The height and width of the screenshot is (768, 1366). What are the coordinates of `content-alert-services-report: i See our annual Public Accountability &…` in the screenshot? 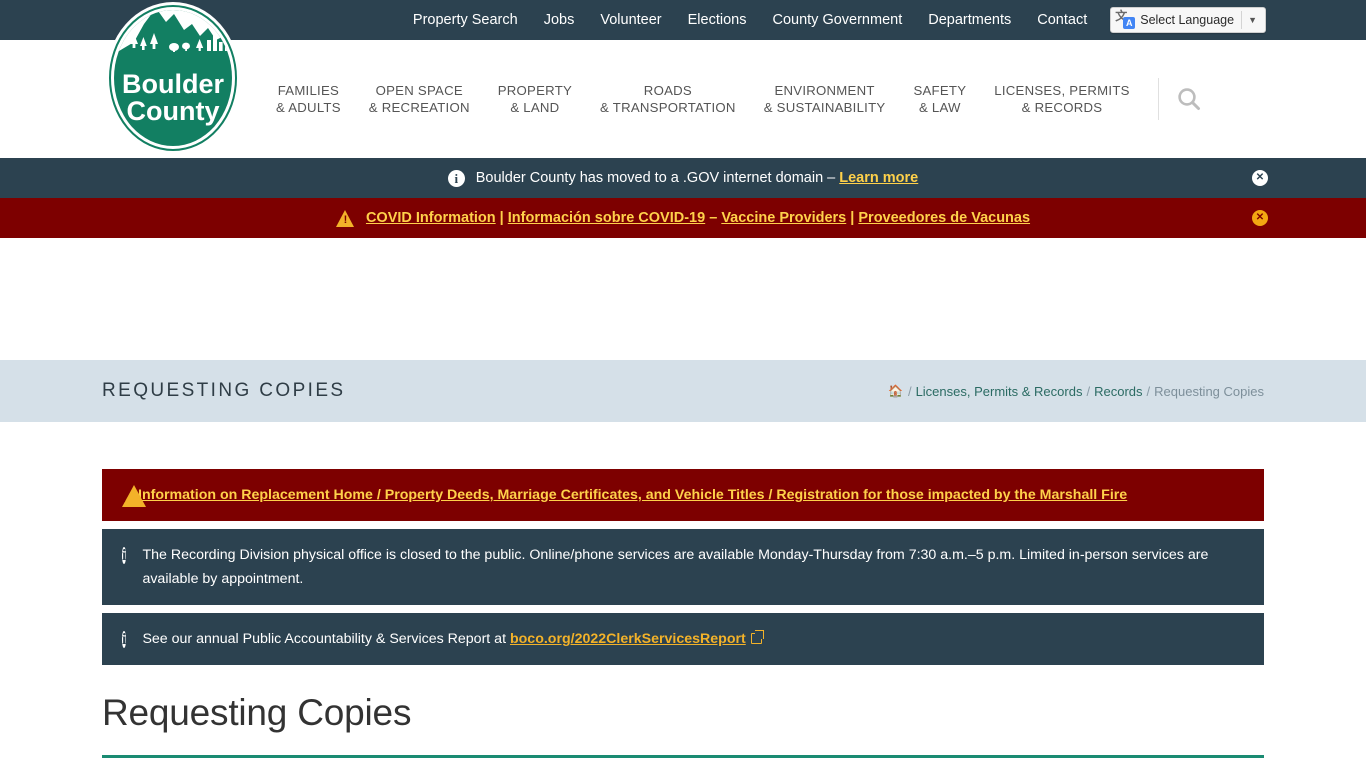 It's located at (683, 639).